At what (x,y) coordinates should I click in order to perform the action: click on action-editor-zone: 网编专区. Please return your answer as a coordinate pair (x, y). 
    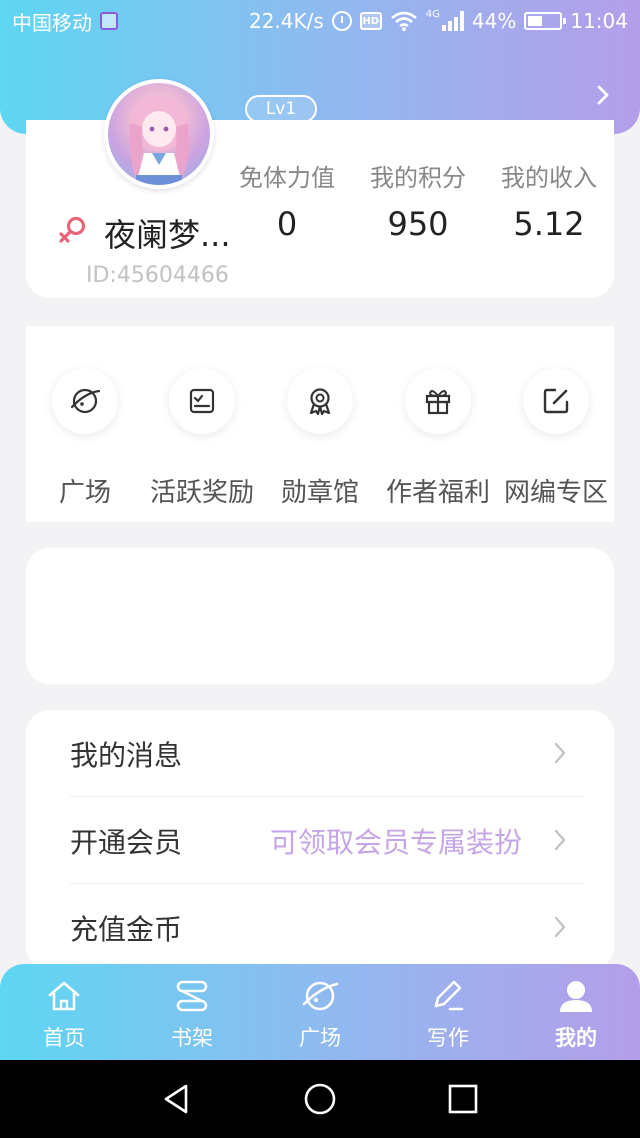
    Looking at the image, I should click on (556, 424).